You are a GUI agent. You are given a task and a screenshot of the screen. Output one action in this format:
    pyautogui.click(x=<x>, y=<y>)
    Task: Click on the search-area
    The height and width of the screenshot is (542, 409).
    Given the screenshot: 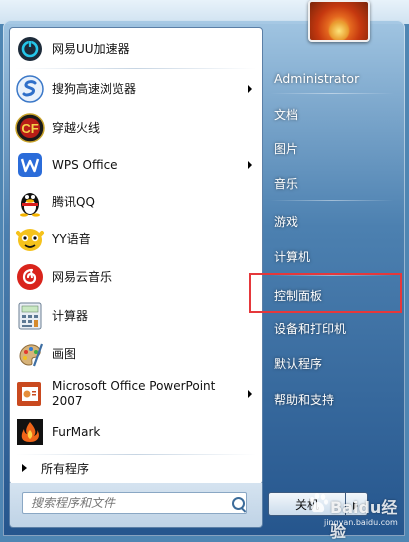 What is the action you would take?
    pyautogui.click(x=136, y=505)
    